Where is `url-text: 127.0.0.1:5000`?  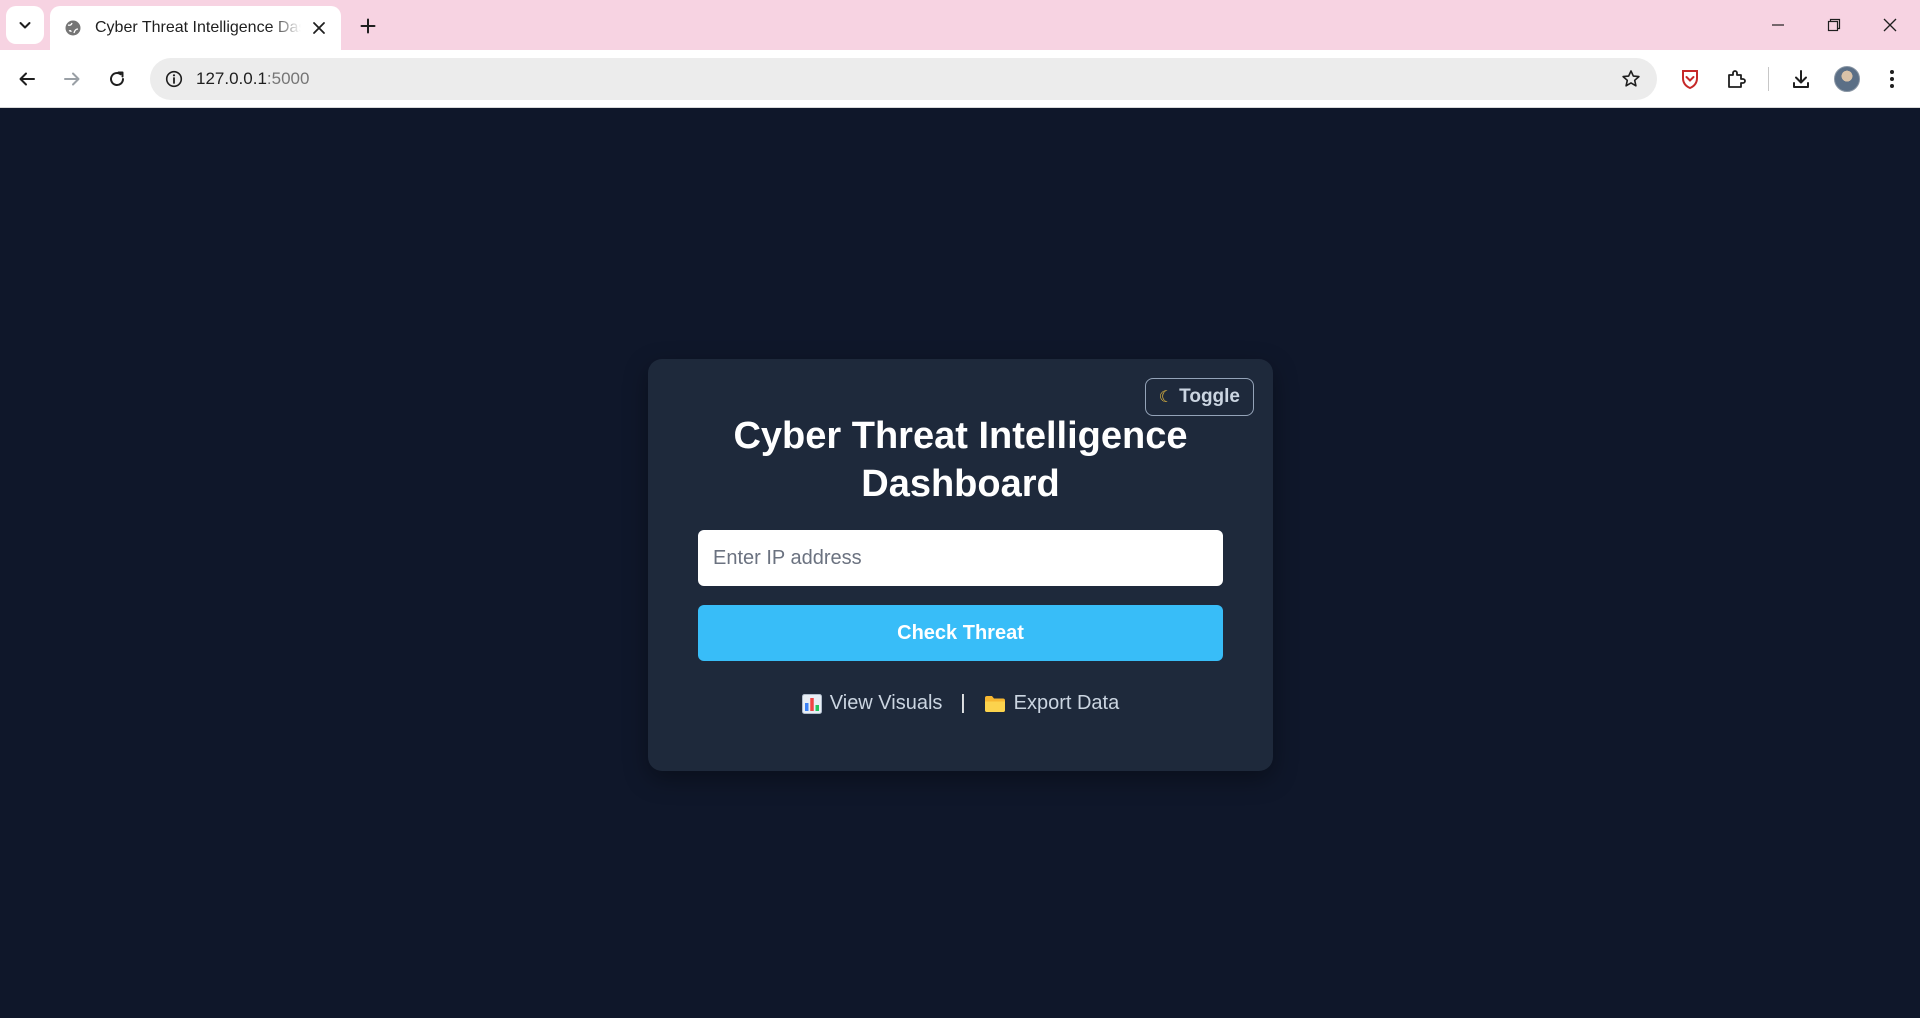 url-text: 127.0.0.1:5000 is located at coordinates (252, 79).